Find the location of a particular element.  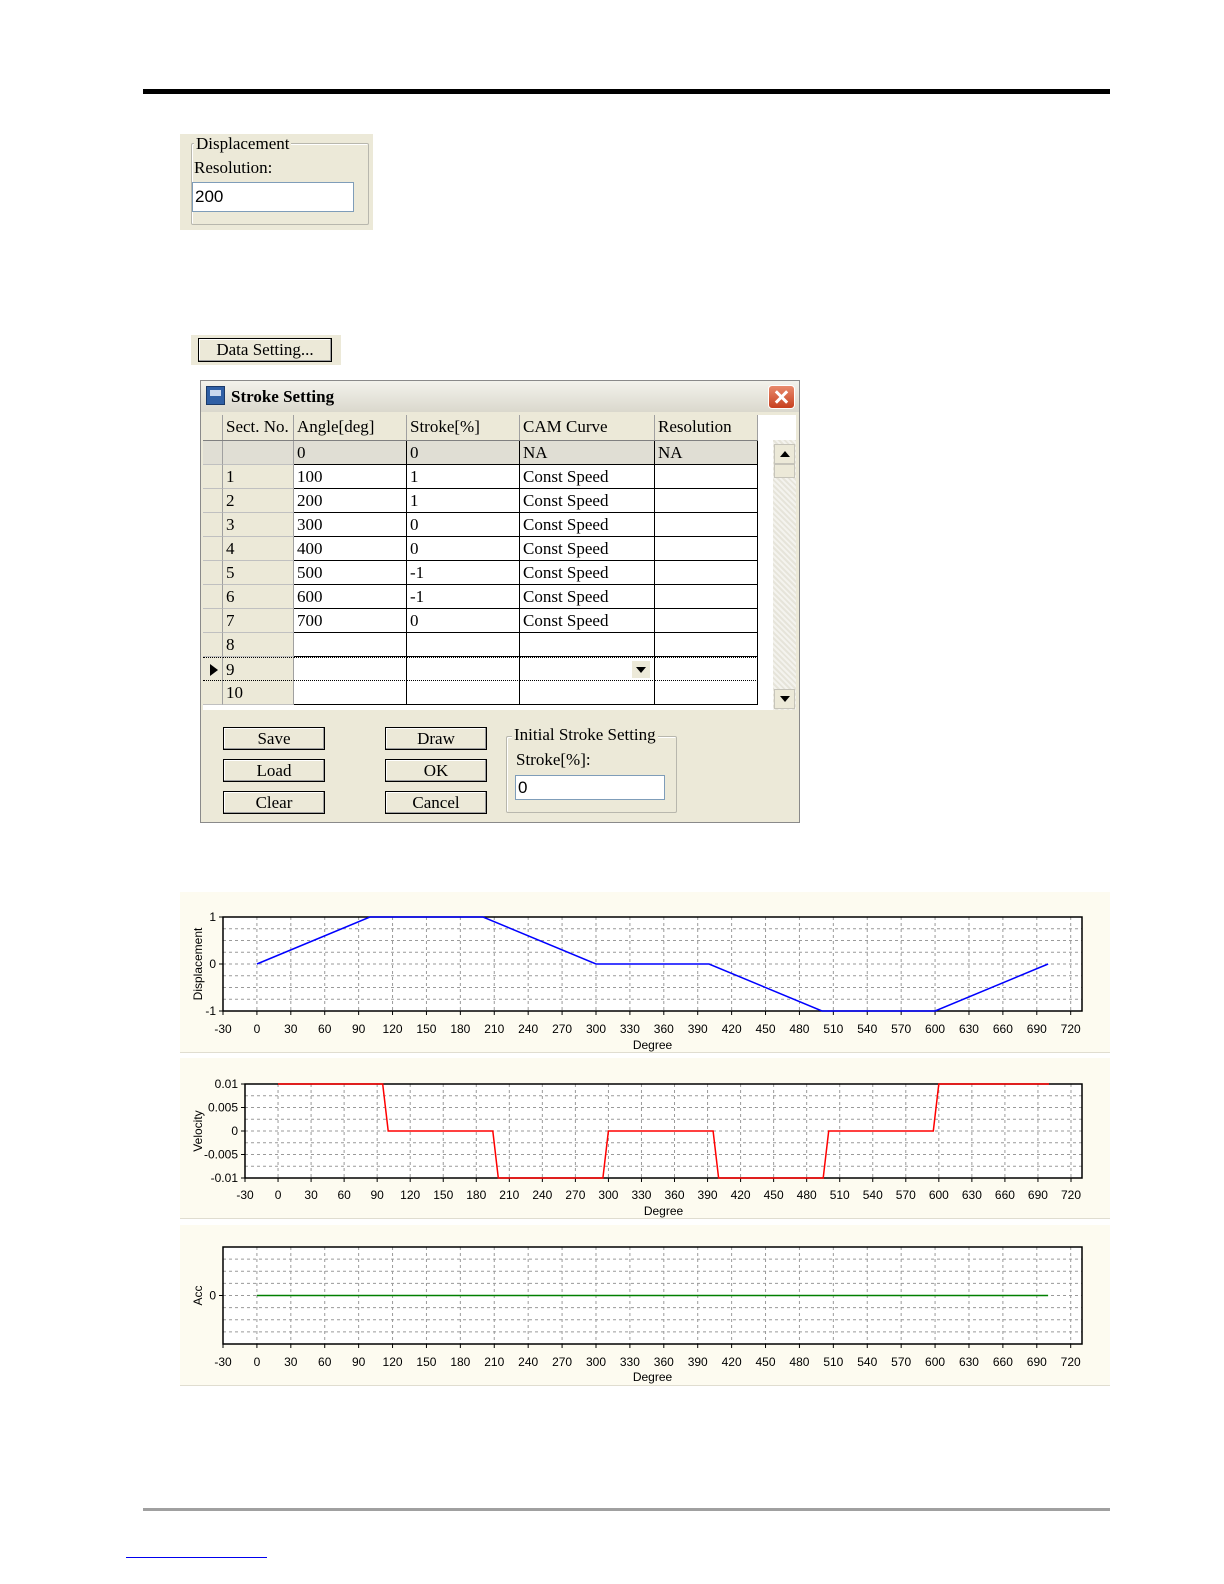

chevron-down-icon is located at coordinates (641, 669).